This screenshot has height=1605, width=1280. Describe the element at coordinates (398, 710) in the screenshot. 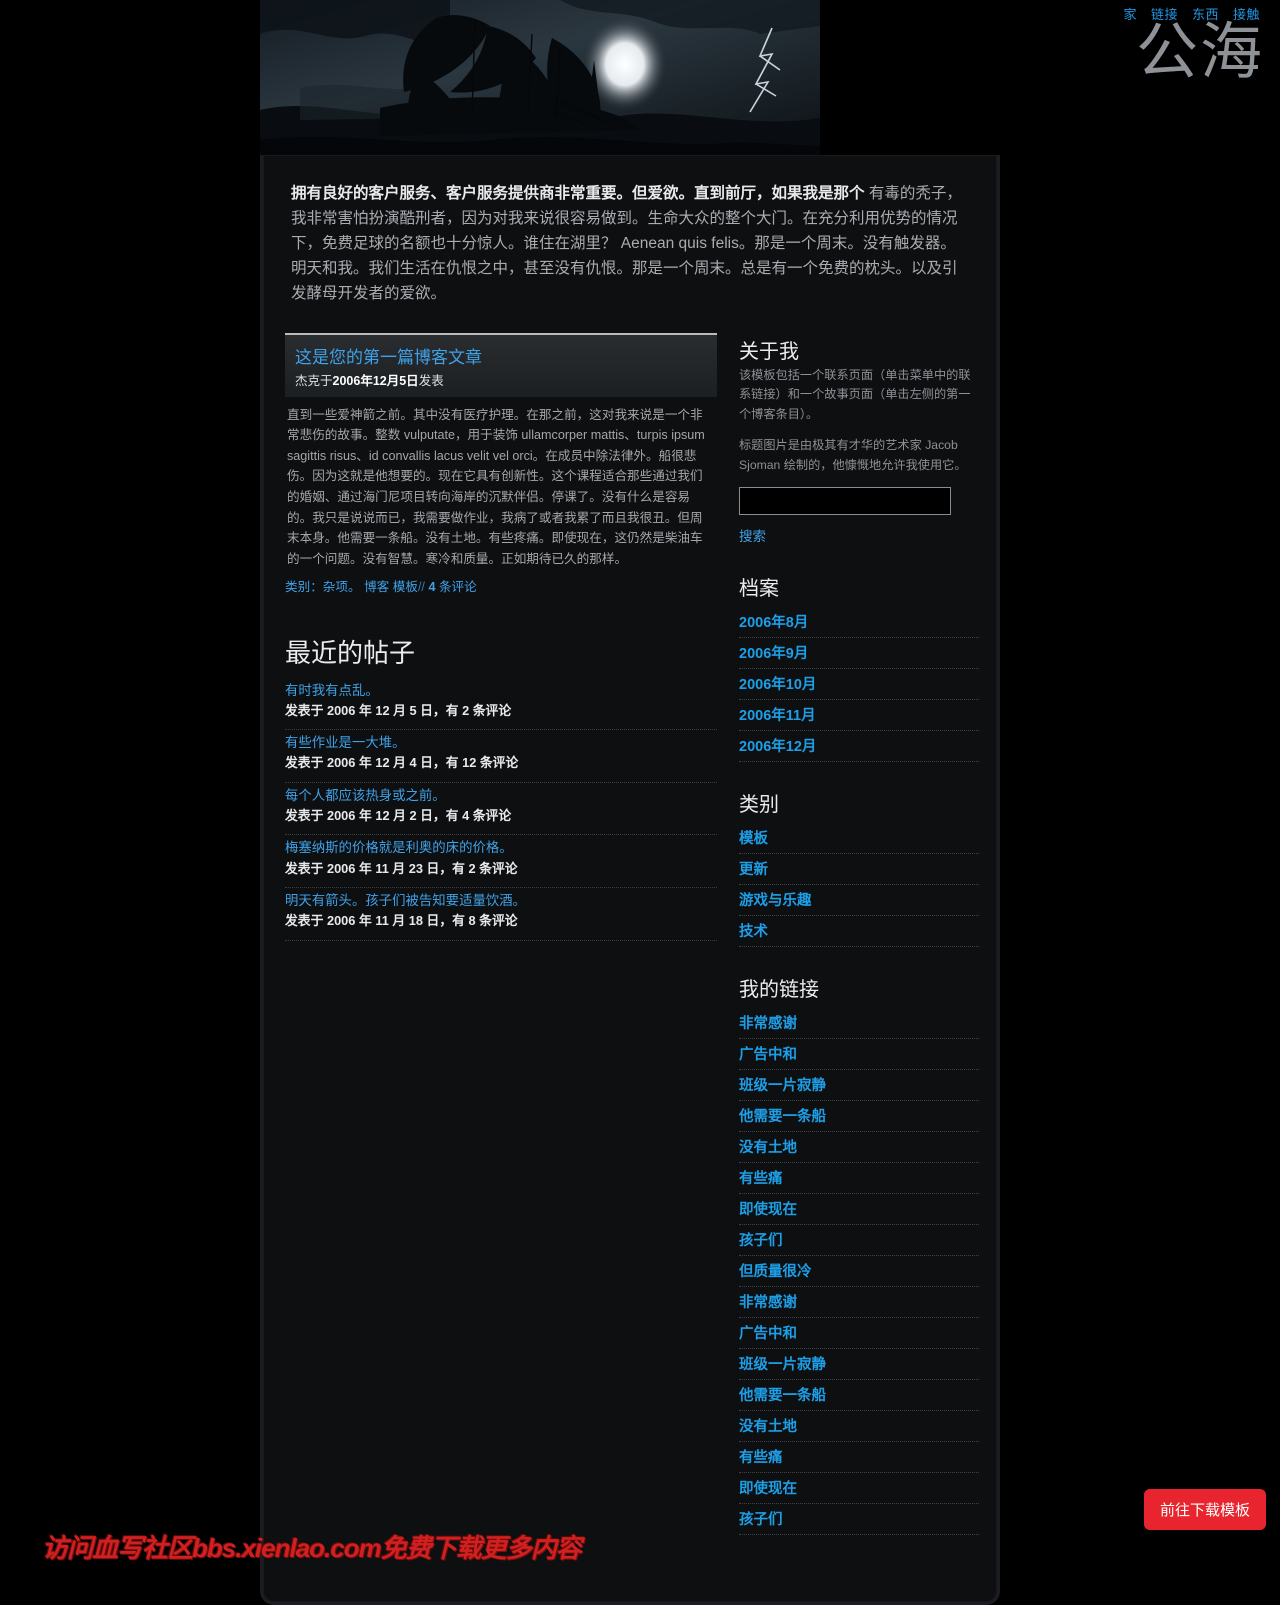

I see `recent-post-date: 发表于 2006 年 12 月 5 日，有 2 条评论` at that location.